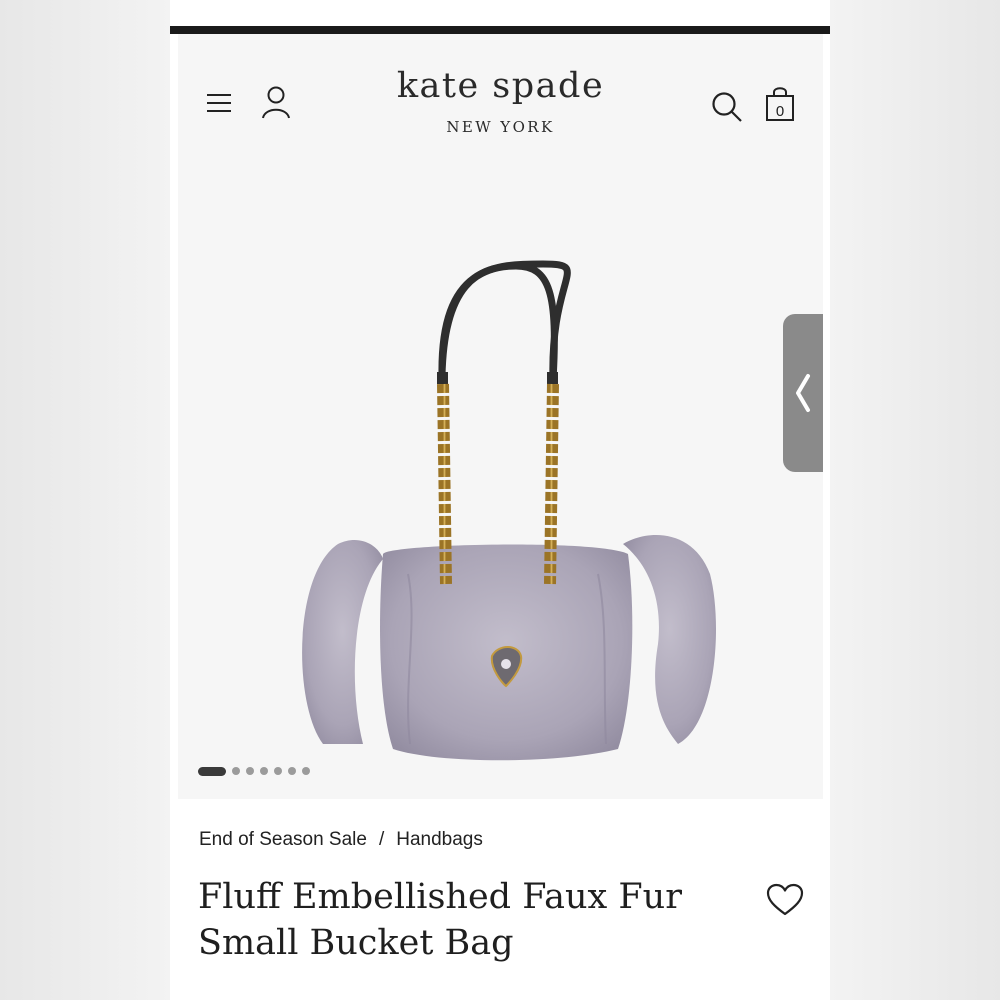  I want to click on product-title-line1: Fluff Embellished Faux Fur, so click(440, 897).